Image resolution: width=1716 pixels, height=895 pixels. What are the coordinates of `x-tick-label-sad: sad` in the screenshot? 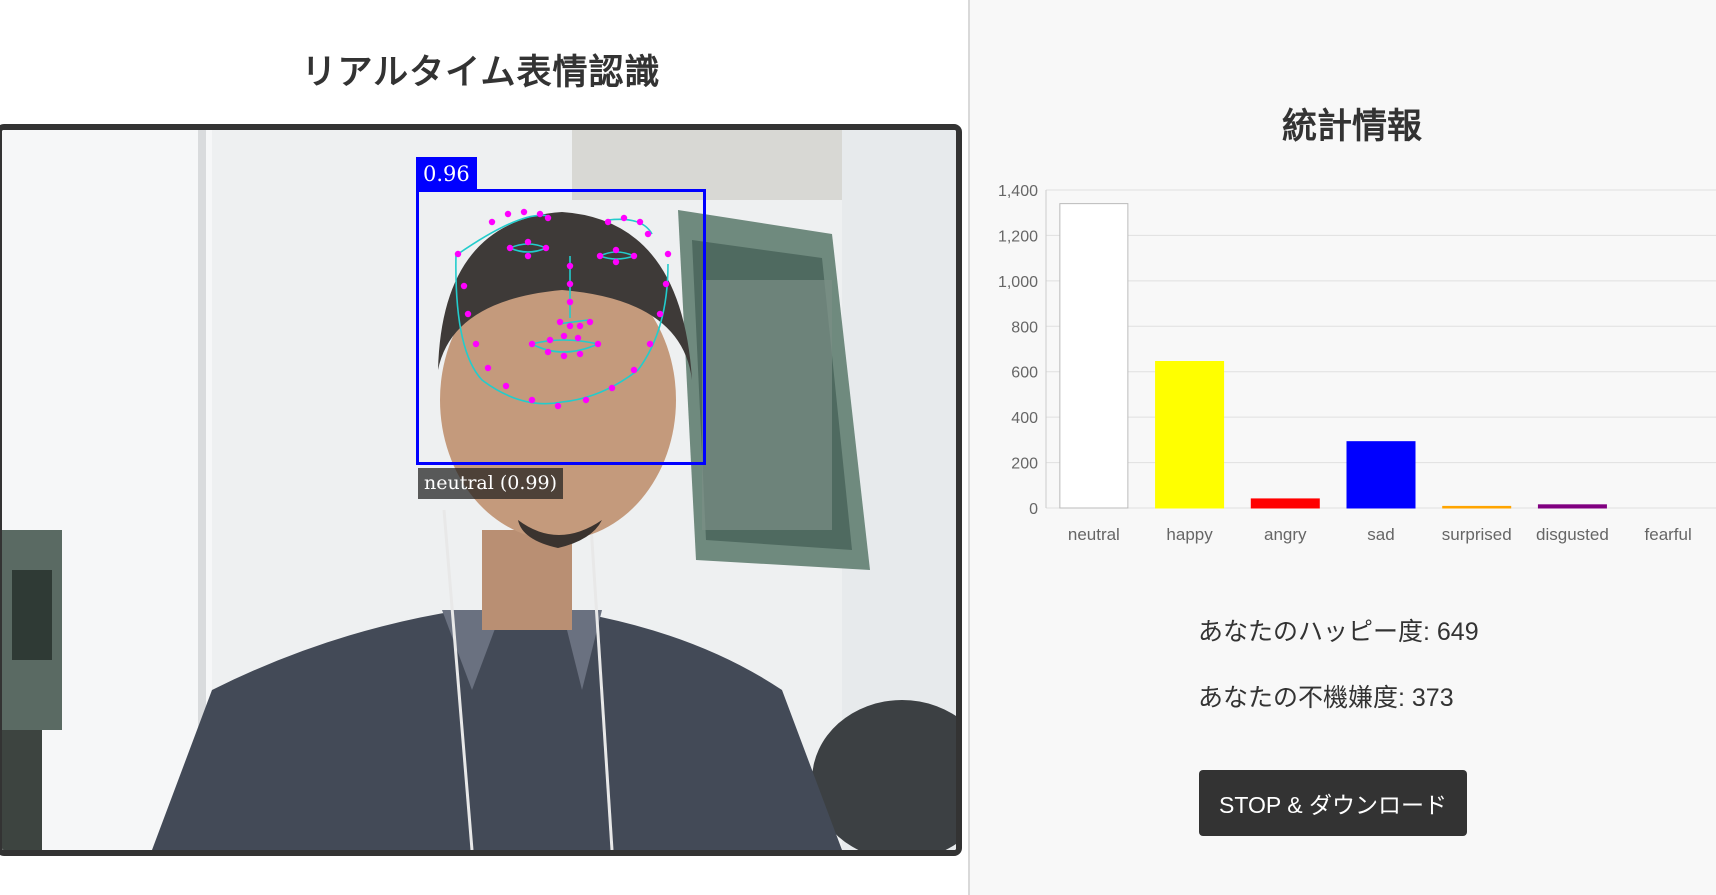 It's located at (1380, 534).